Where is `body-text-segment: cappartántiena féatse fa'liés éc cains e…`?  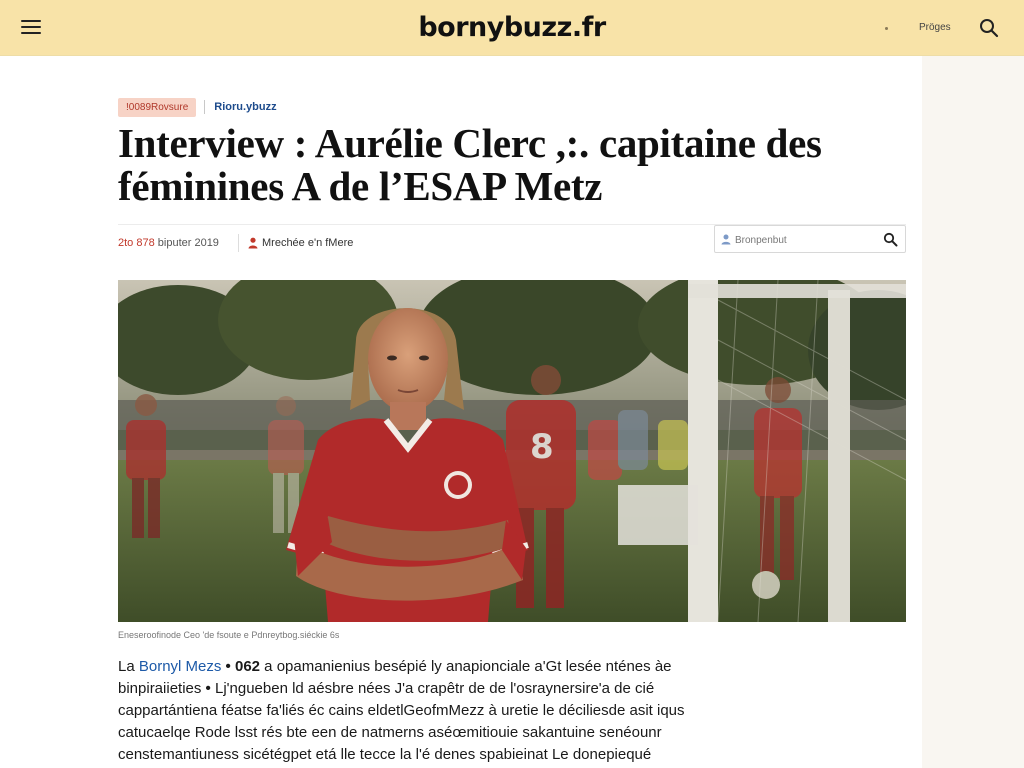
body-text-segment: cappartántiena féatse fa'liés éc cains e… is located at coordinates (401, 710).